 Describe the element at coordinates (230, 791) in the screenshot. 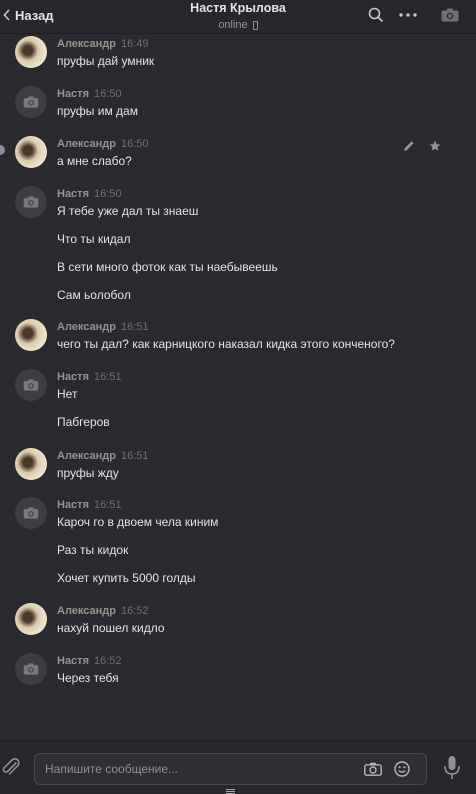

I see `resize-handle-icon` at that location.